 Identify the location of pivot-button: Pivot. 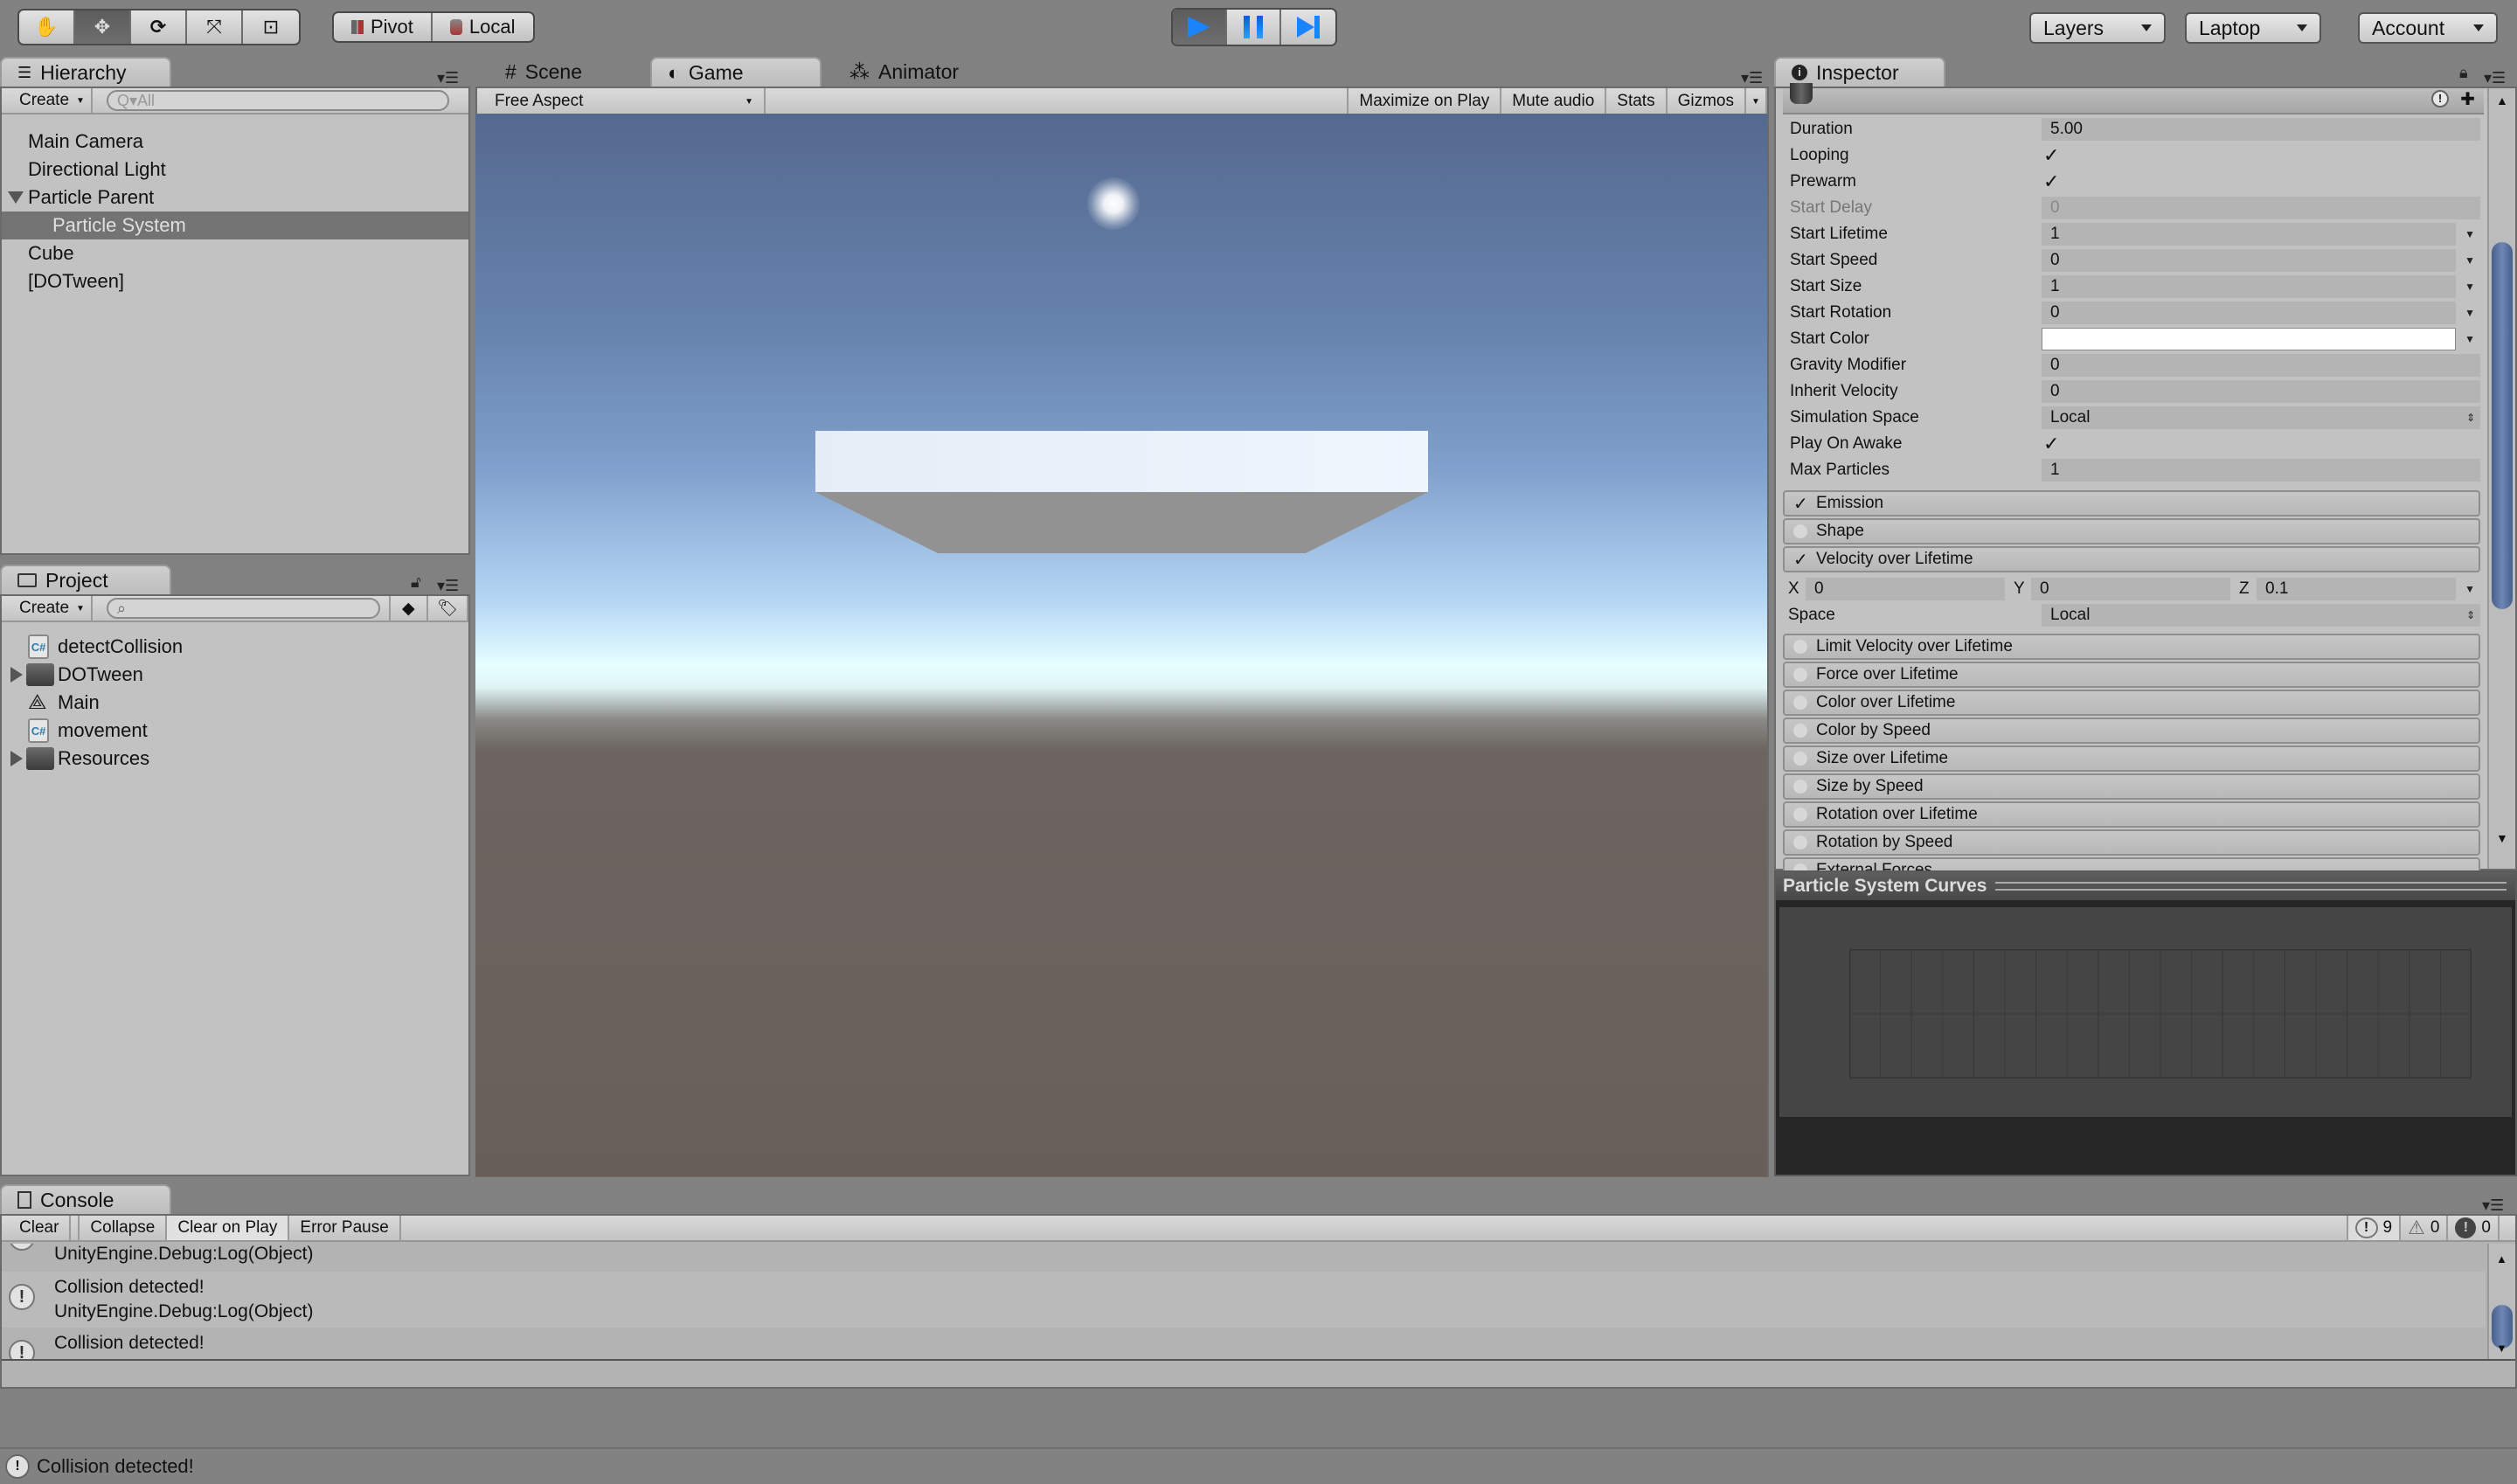
(383, 27).